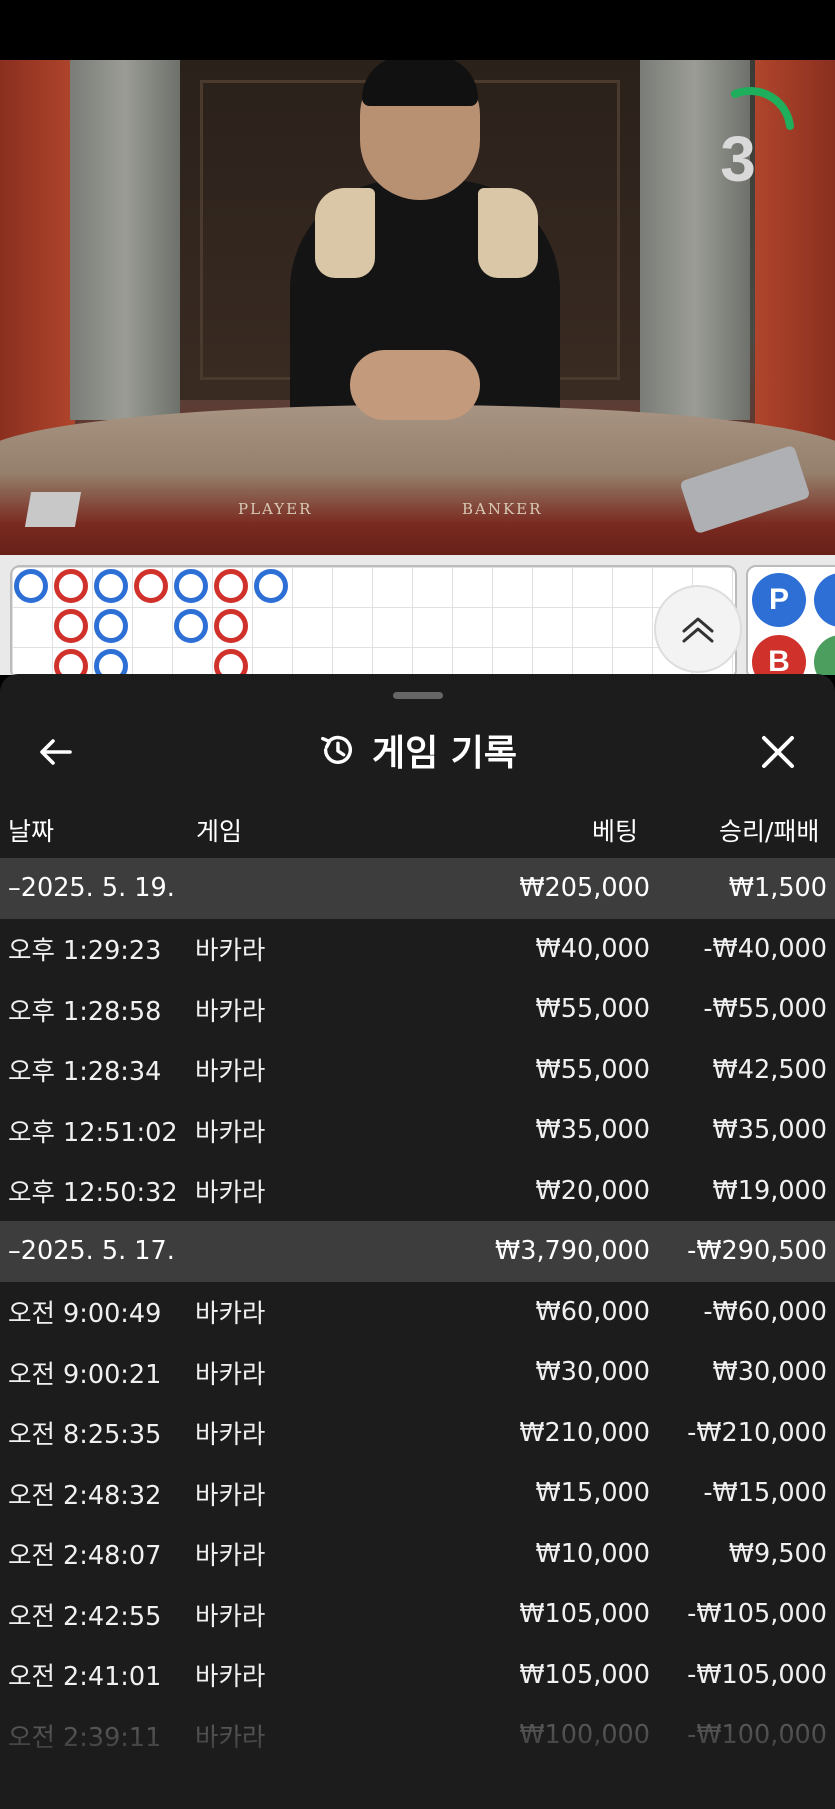  I want to click on history-row: 오후 1:28:34 바카라 ₩55,000 ₩42,500, so click(417, 1070).